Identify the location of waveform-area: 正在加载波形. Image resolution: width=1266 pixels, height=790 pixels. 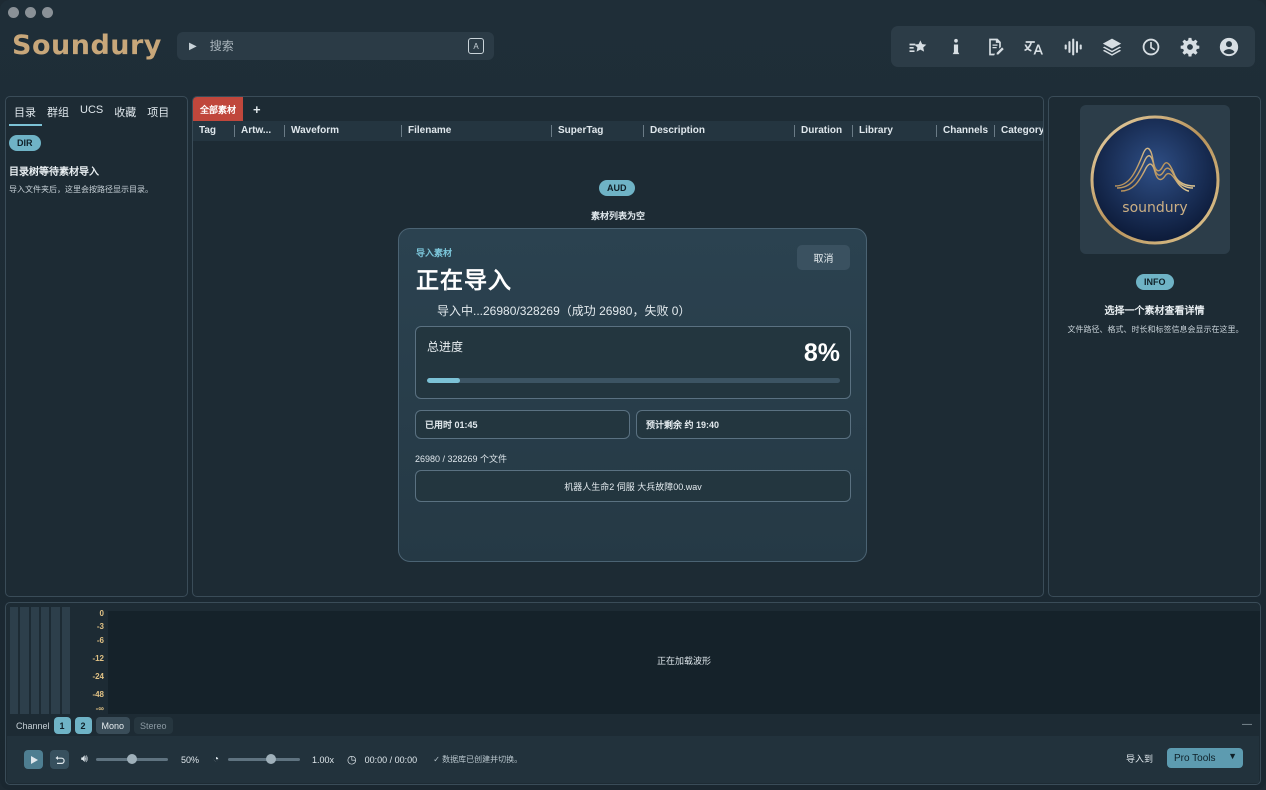
(684, 662).